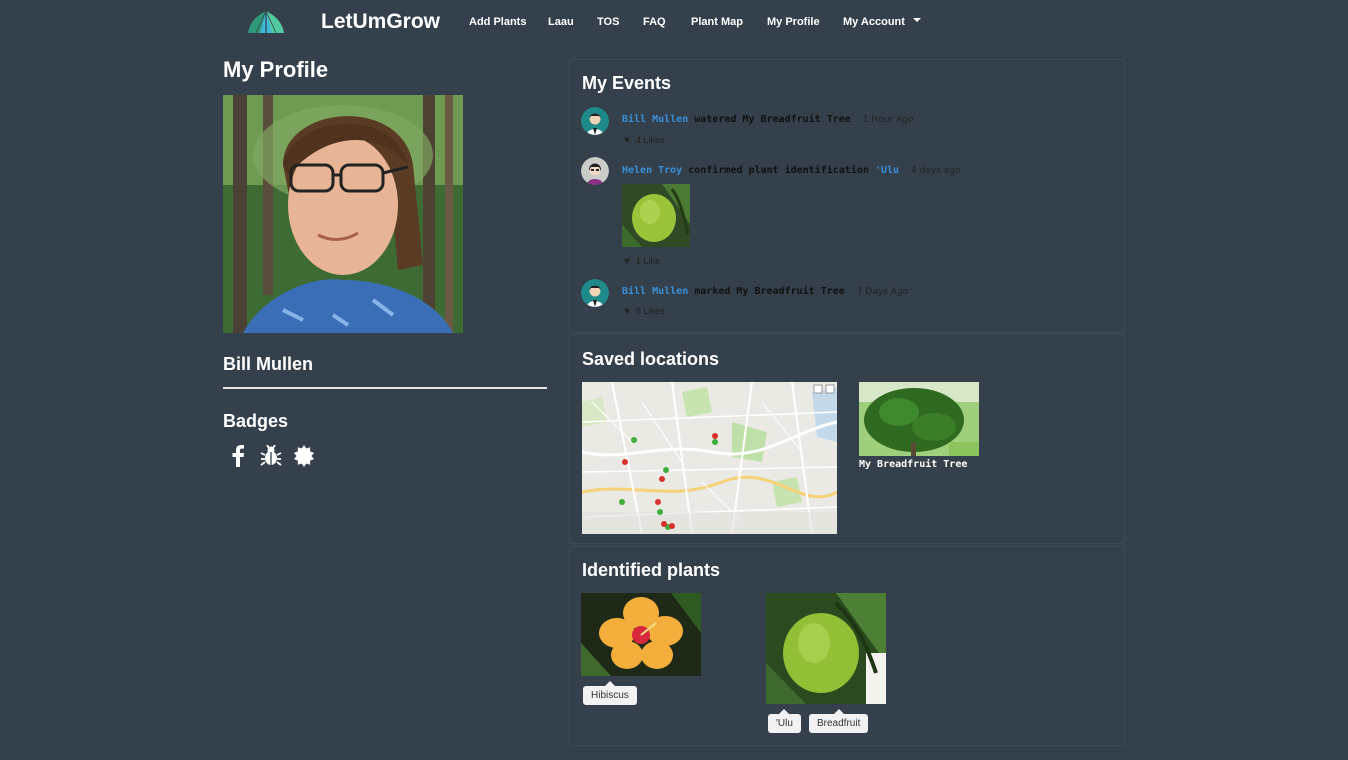 The image size is (1348, 760). I want to click on badges-list, so click(271, 456).